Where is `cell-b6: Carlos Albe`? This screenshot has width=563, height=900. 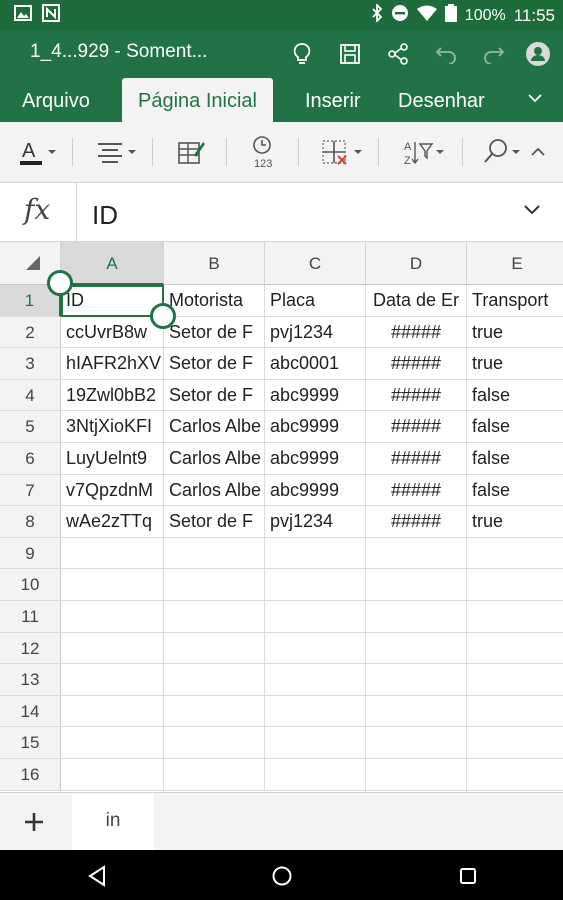 cell-b6: Carlos Albe is located at coordinates (214, 459).